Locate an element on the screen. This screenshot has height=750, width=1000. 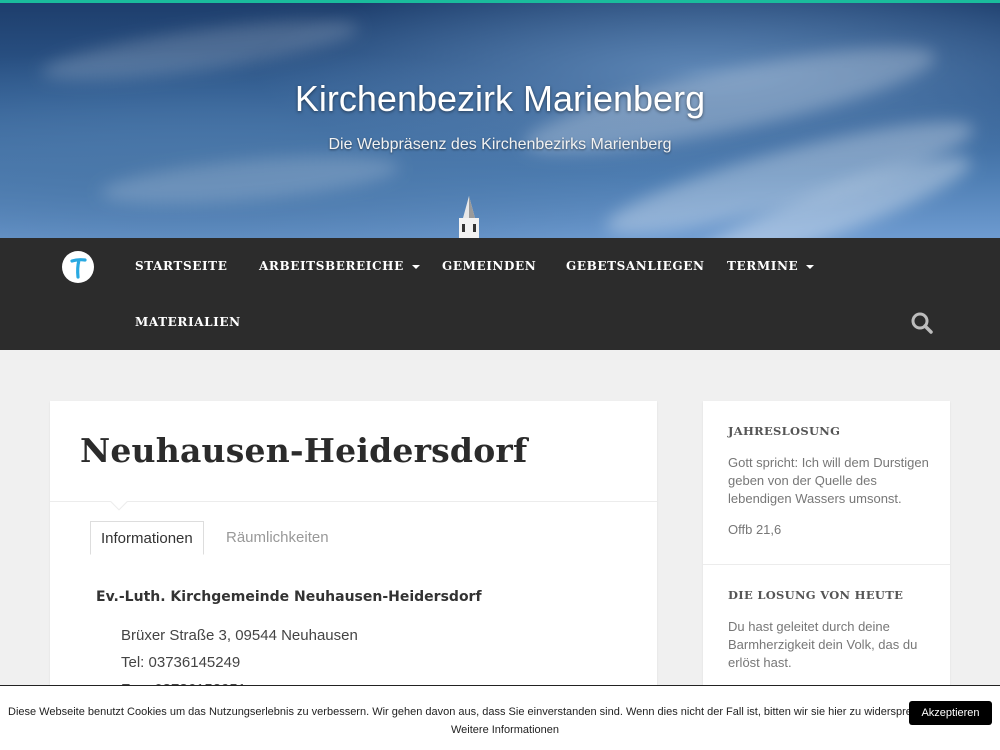
nav-item-arbeitsbereiche: ARBEITSBEREICHE is located at coordinates (339, 266).